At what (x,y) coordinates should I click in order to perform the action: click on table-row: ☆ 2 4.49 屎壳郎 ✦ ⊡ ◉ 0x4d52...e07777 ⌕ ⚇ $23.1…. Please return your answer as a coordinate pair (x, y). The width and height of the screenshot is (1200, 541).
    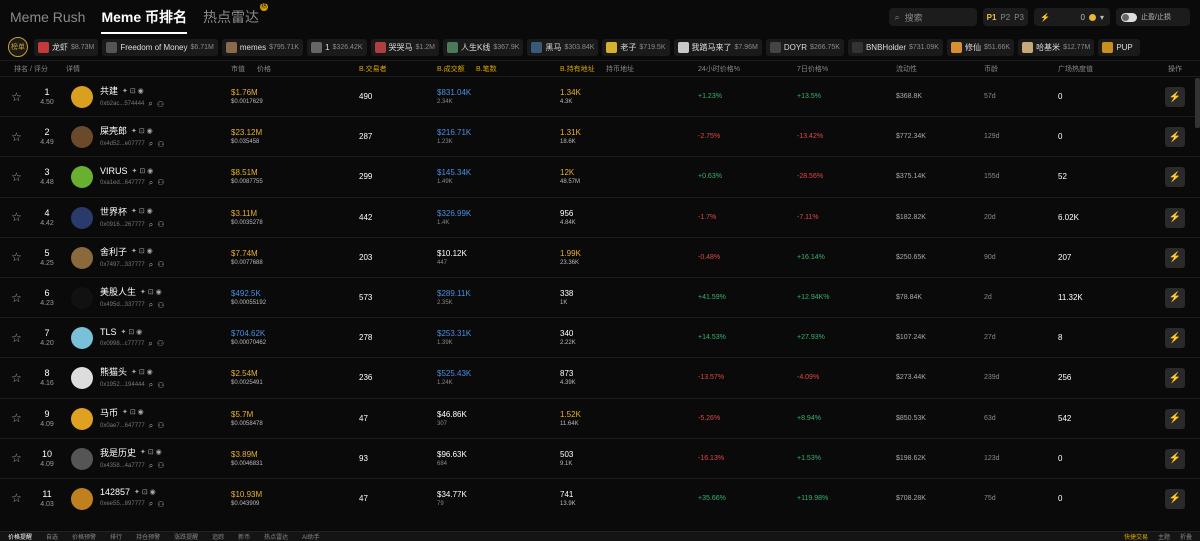
    Looking at the image, I should click on (600, 136).